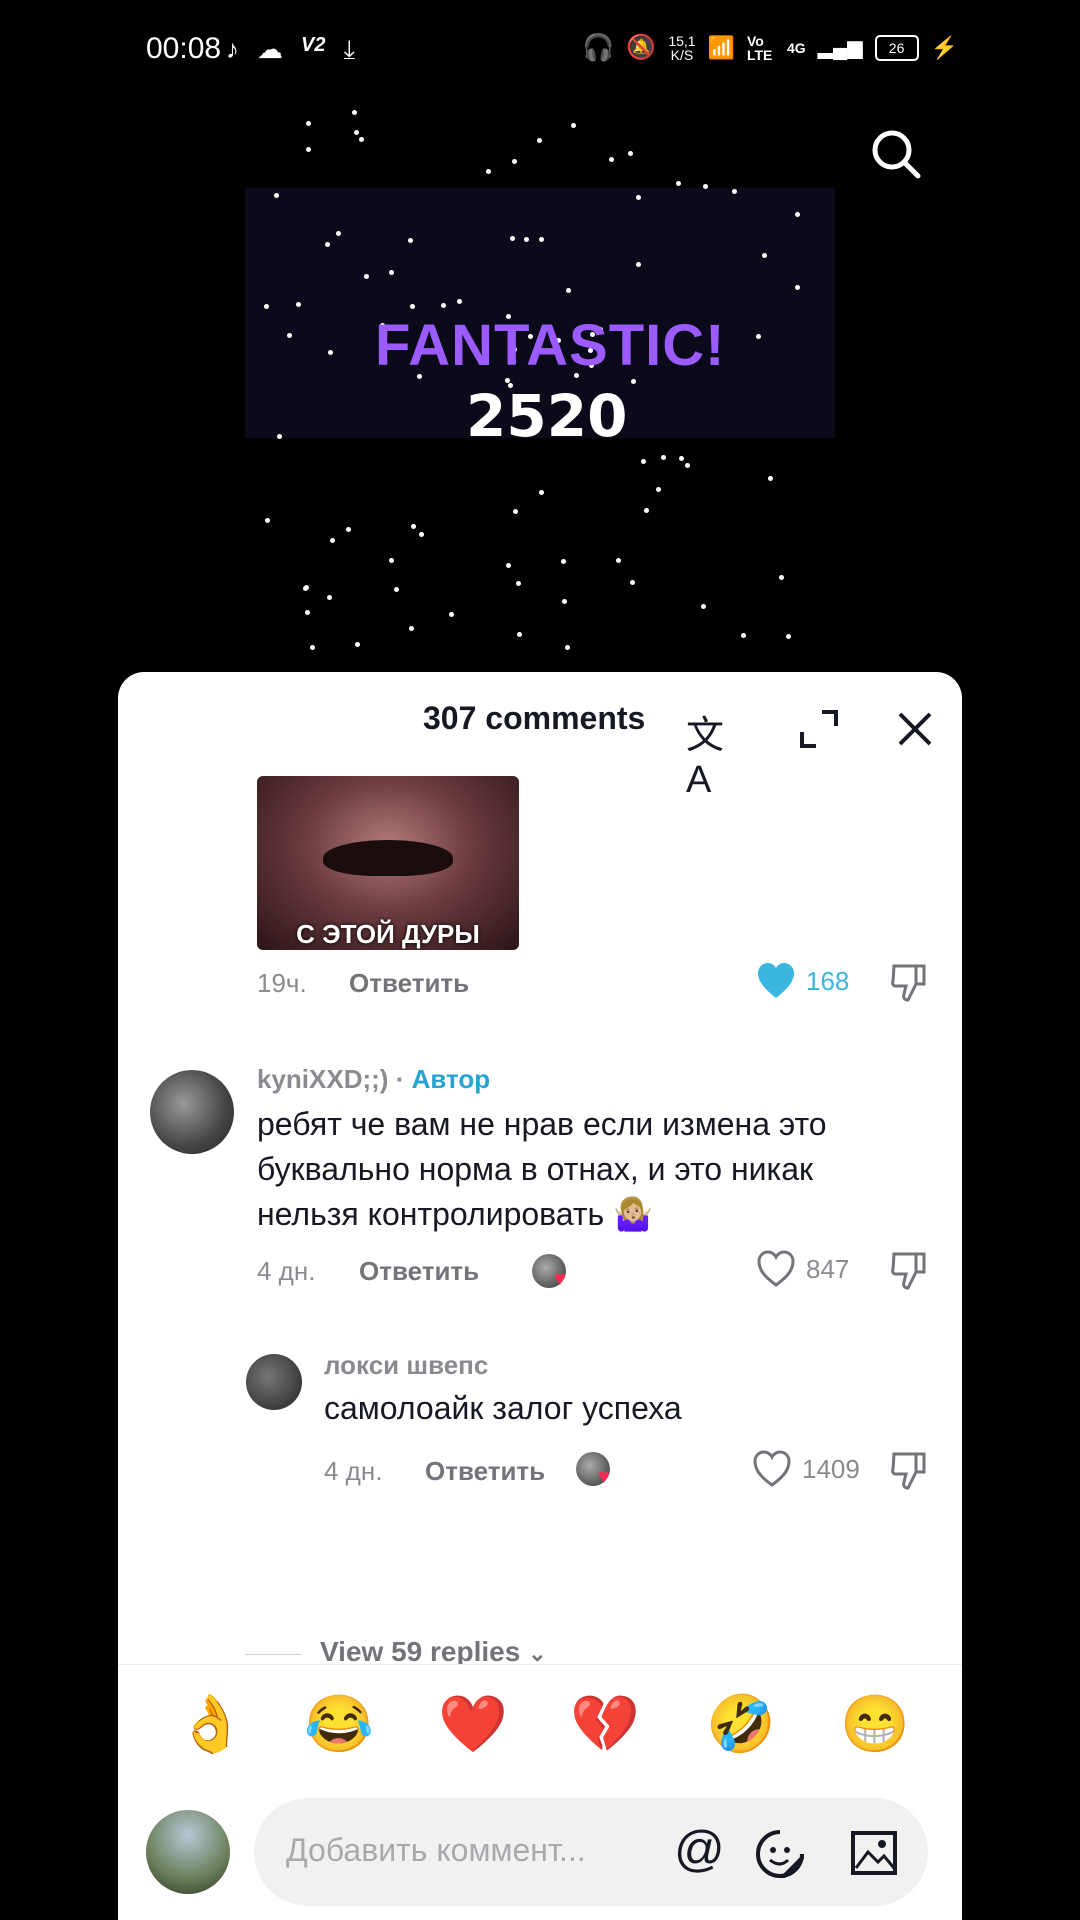  I want to click on comments-count-title: 307 comments, so click(534, 718).